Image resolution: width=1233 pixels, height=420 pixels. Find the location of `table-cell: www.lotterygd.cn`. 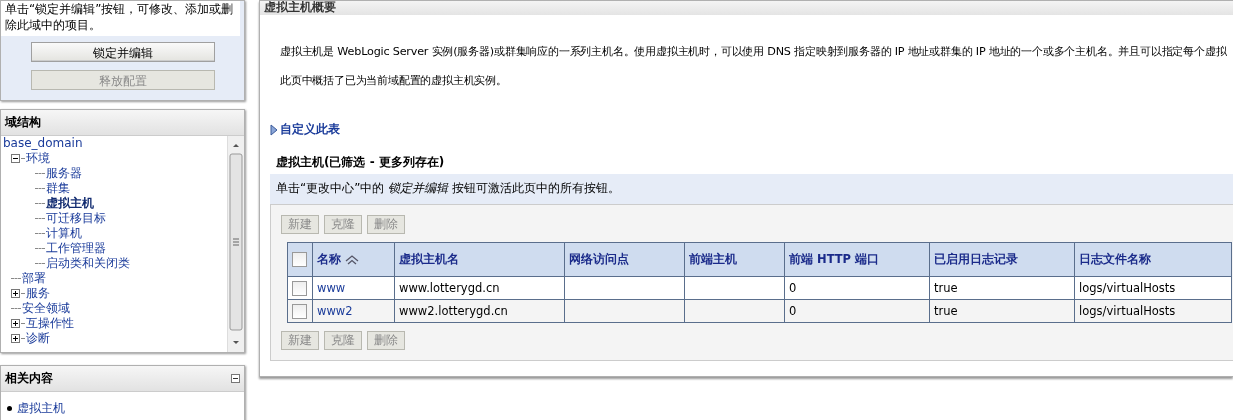

table-cell: www.lotterygd.cn is located at coordinates (449, 288).